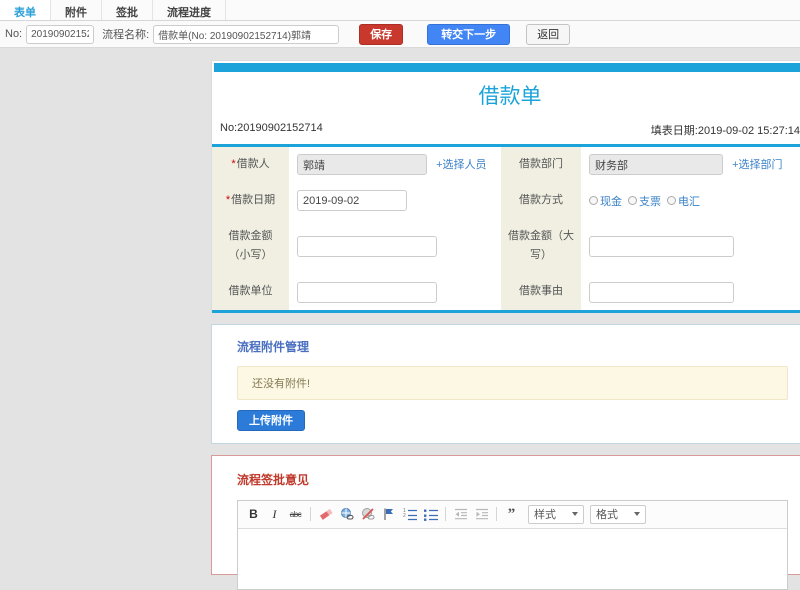  Describe the element at coordinates (250, 165) in the screenshot. I see `borrower-label: *借款人` at that location.